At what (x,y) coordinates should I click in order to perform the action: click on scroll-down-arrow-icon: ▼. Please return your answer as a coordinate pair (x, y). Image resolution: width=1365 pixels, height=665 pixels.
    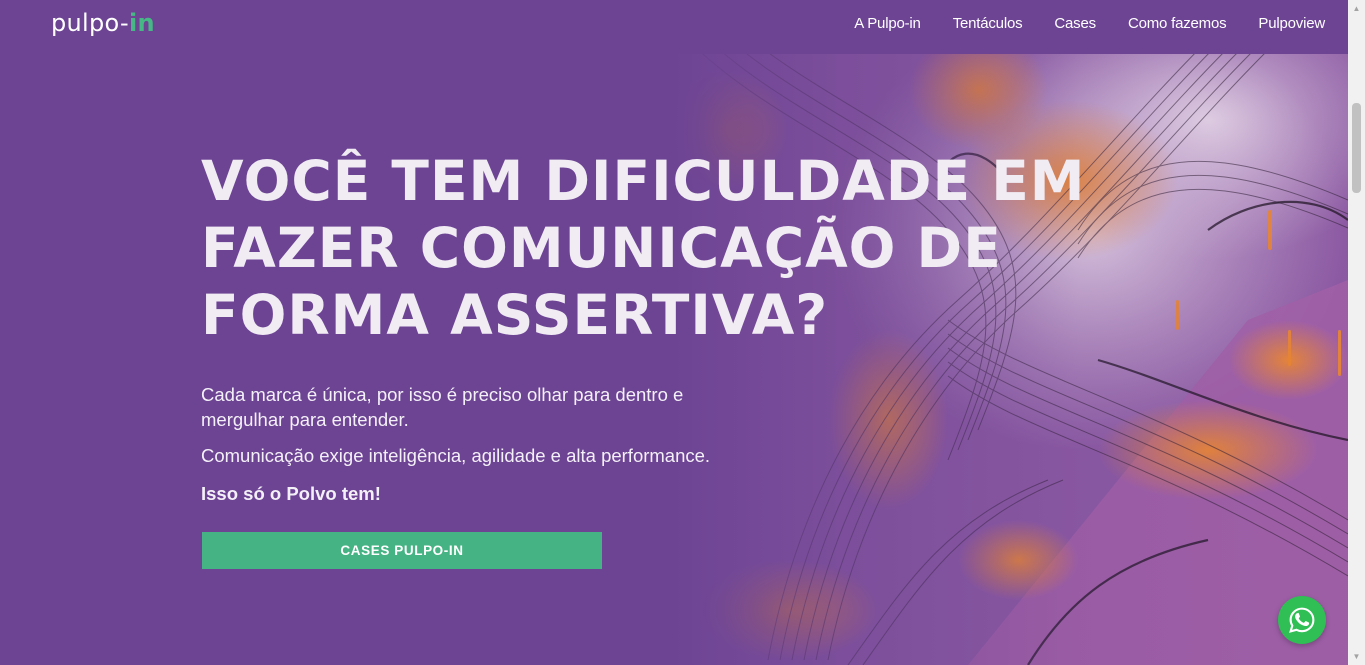
    Looking at the image, I should click on (1356, 656).